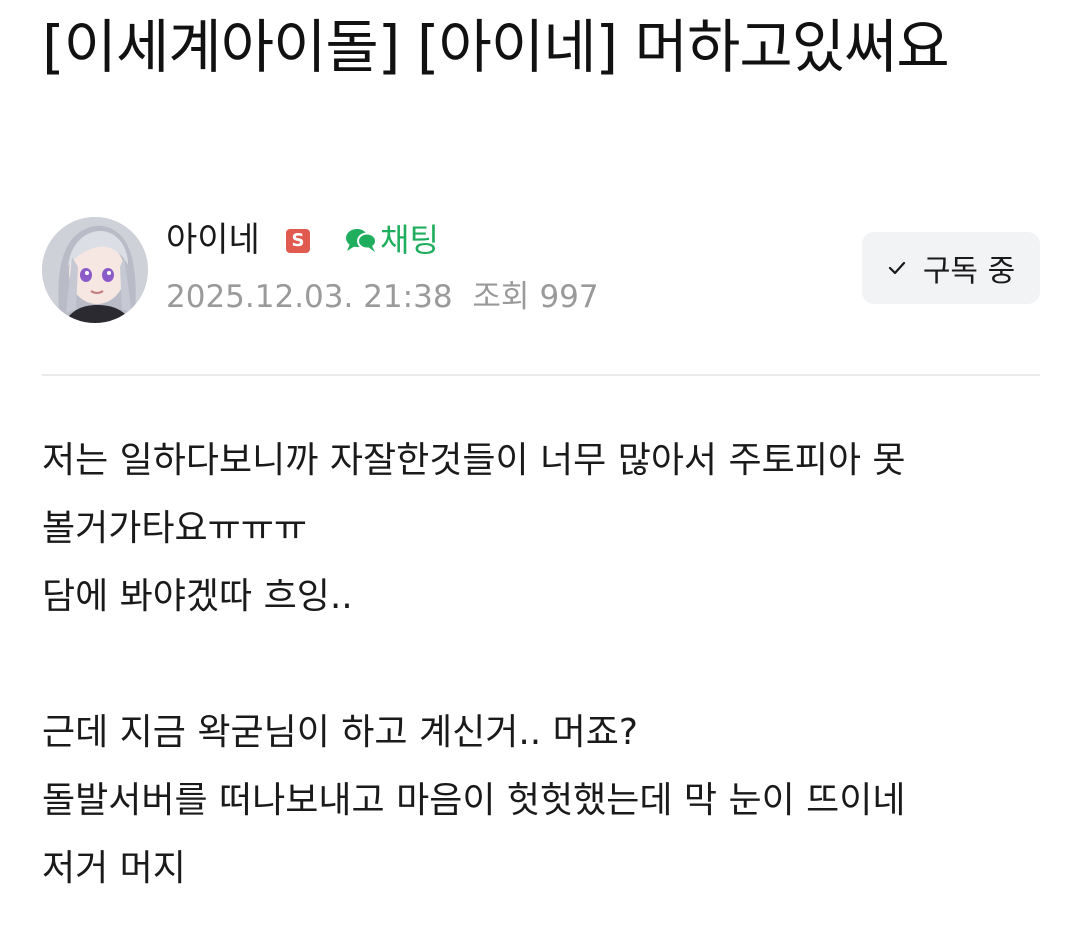 This screenshot has width=1080, height=950. Describe the element at coordinates (541, 375) in the screenshot. I see `divider` at that location.